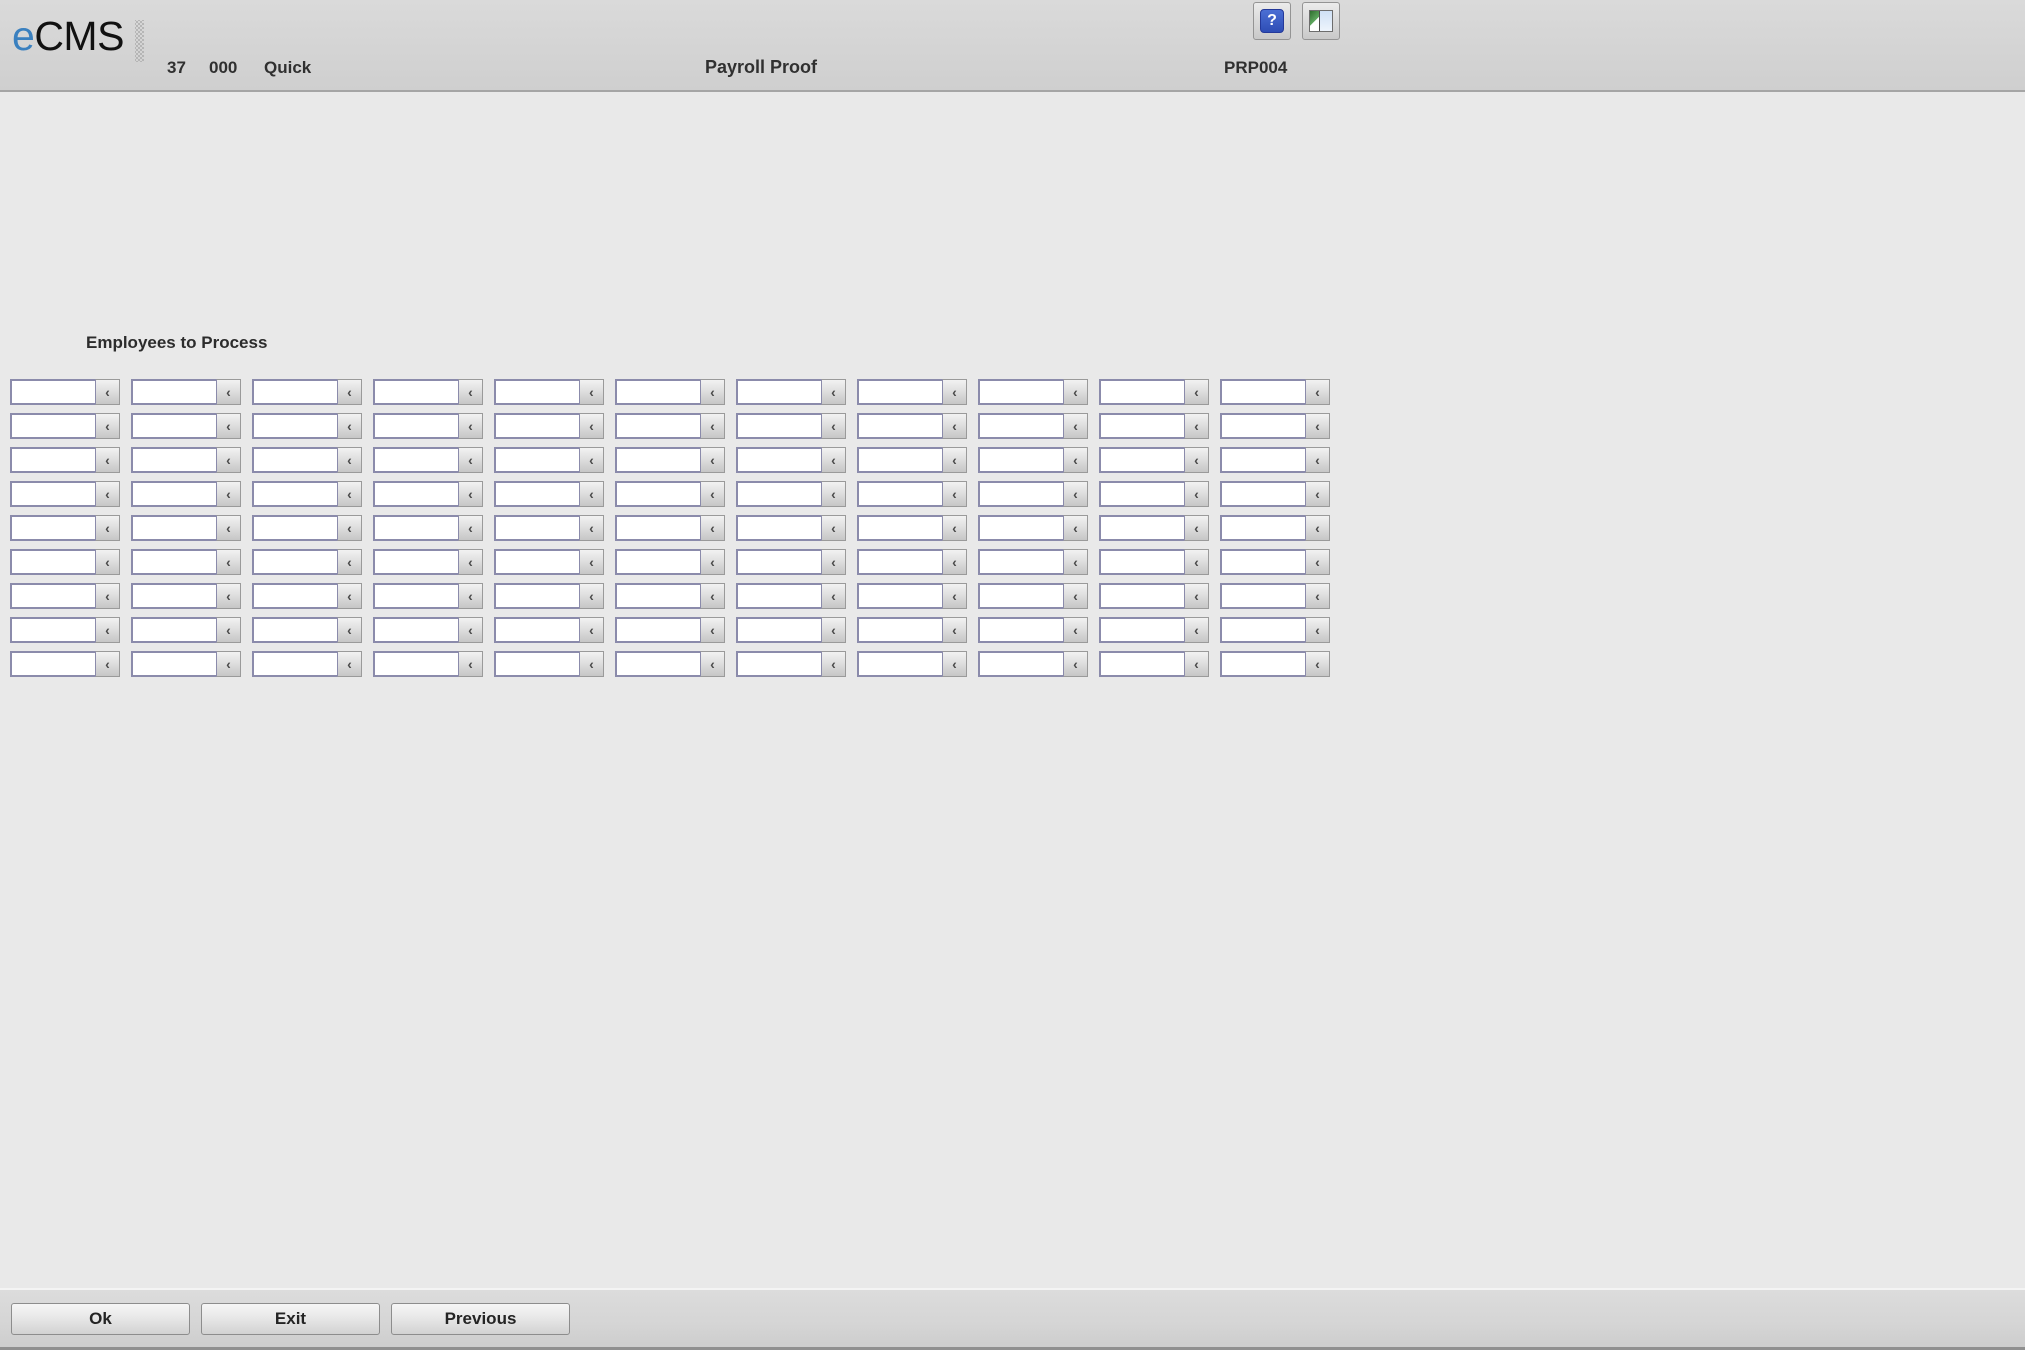 The width and height of the screenshot is (2025, 1350). What do you see at coordinates (349, 460) in the screenshot?
I see `employee-lookup-button-r3-c3: ‹` at bounding box center [349, 460].